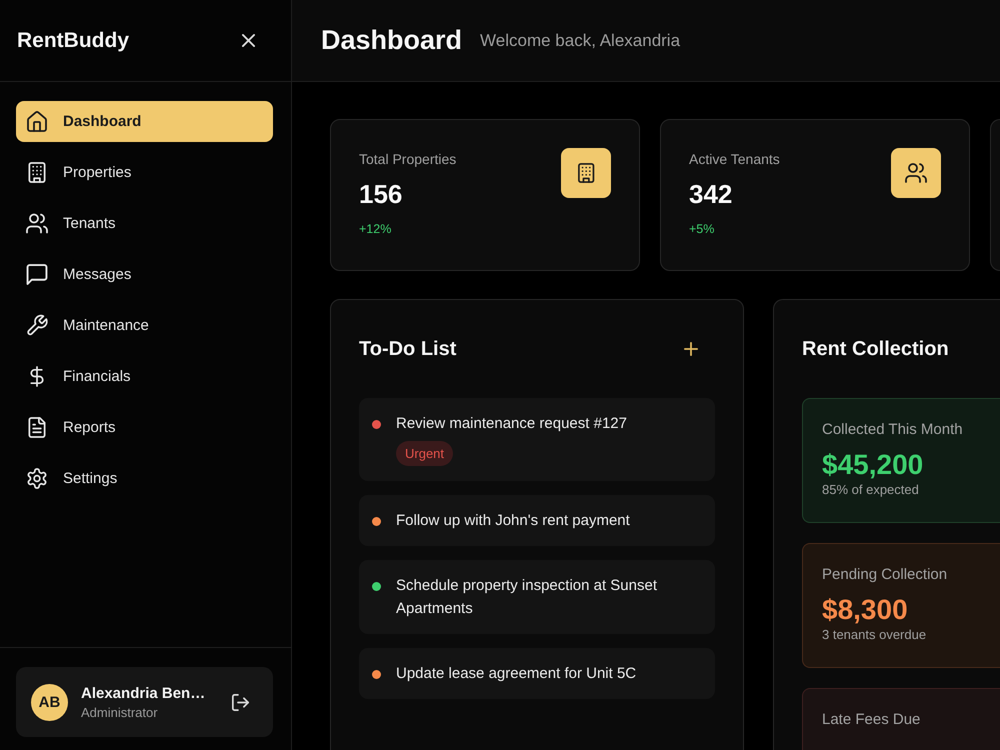 This screenshot has width=1000, height=750. What do you see at coordinates (513, 521) in the screenshot?
I see `todo-text: Follow up with John's rent payment` at bounding box center [513, 521].